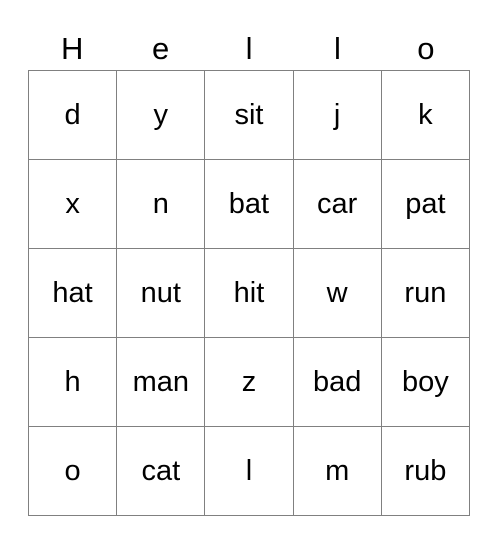 This screenshot has height=544, width=500. What do you see at coordinates (425, 293) in the screenshot?
I see `bingo-cell-r2c4: run` at bounding box center [425, 293].